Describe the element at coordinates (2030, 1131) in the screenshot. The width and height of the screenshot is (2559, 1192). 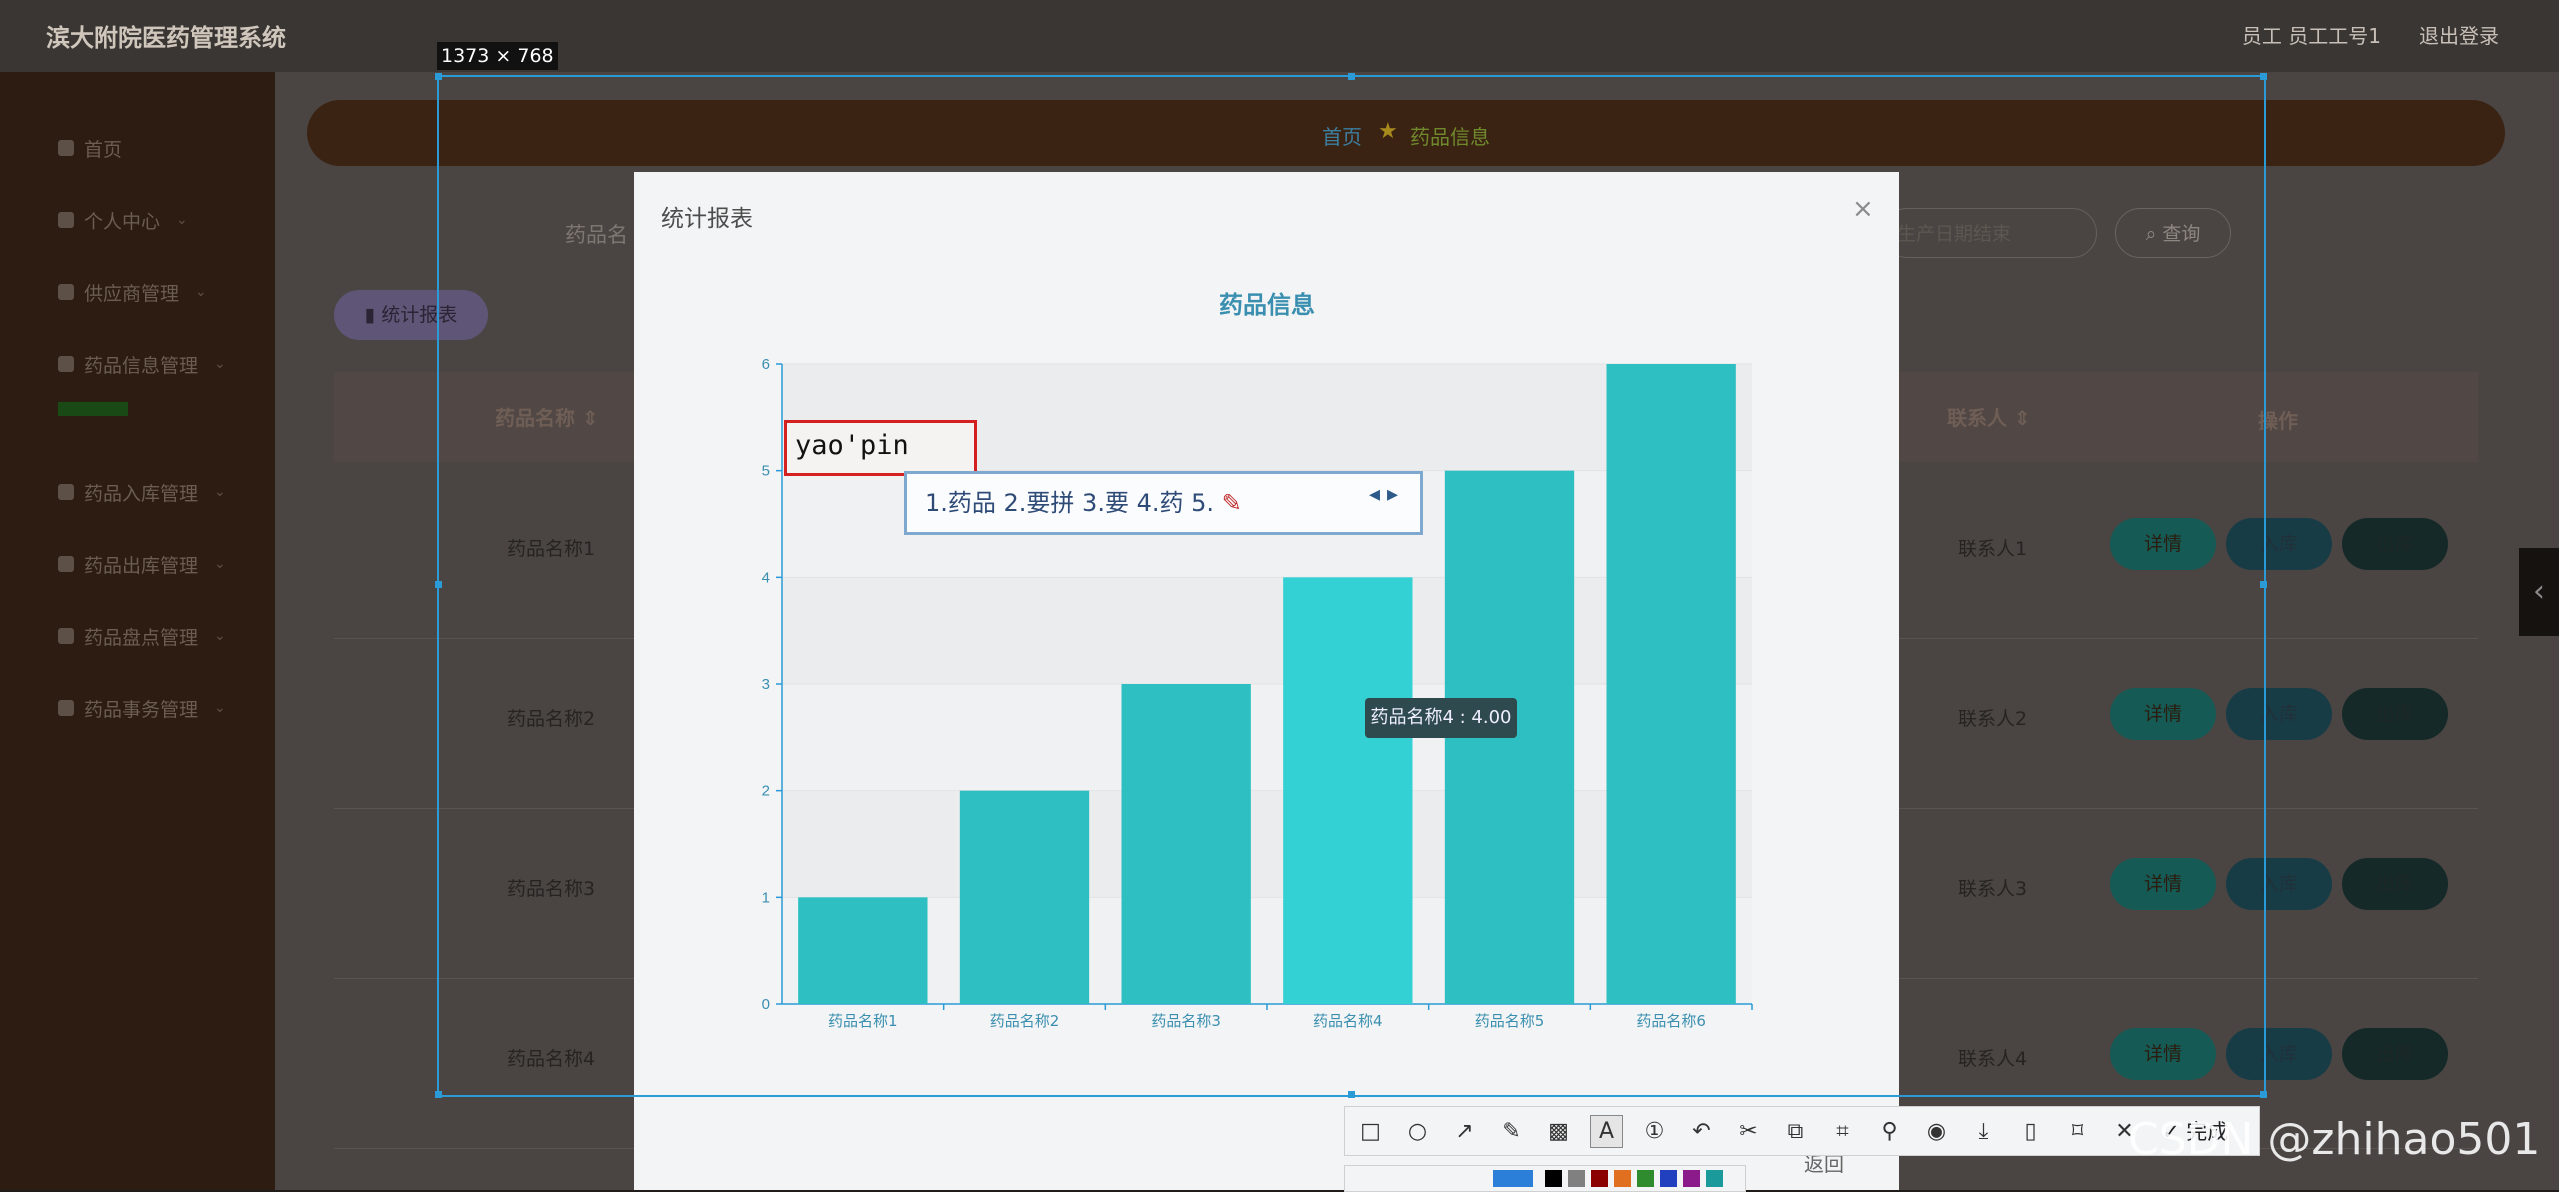
I see `phone-icon: ▯` at that location.